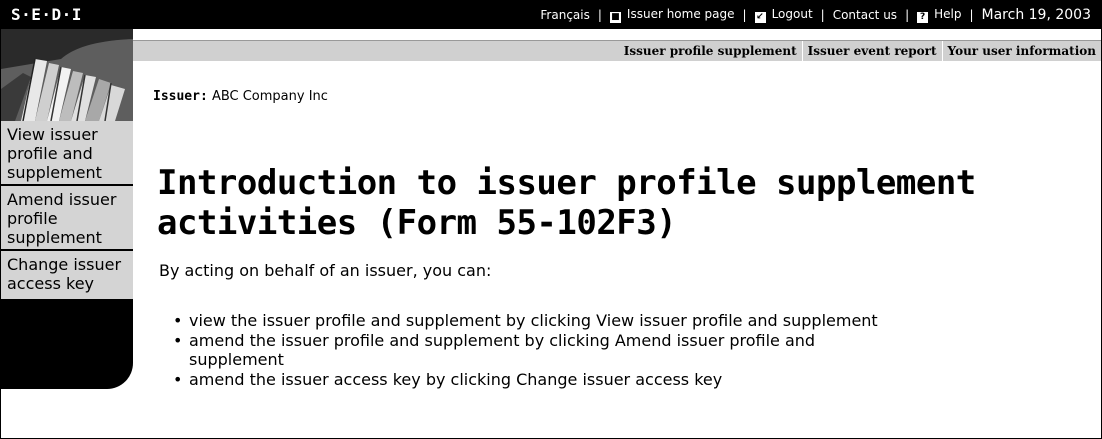 The image size is (1102, 439). What do you see at coordinates (865, 15) in the screenshot?
I see `contact-link: Contact us` at bounding box center [865, 15].